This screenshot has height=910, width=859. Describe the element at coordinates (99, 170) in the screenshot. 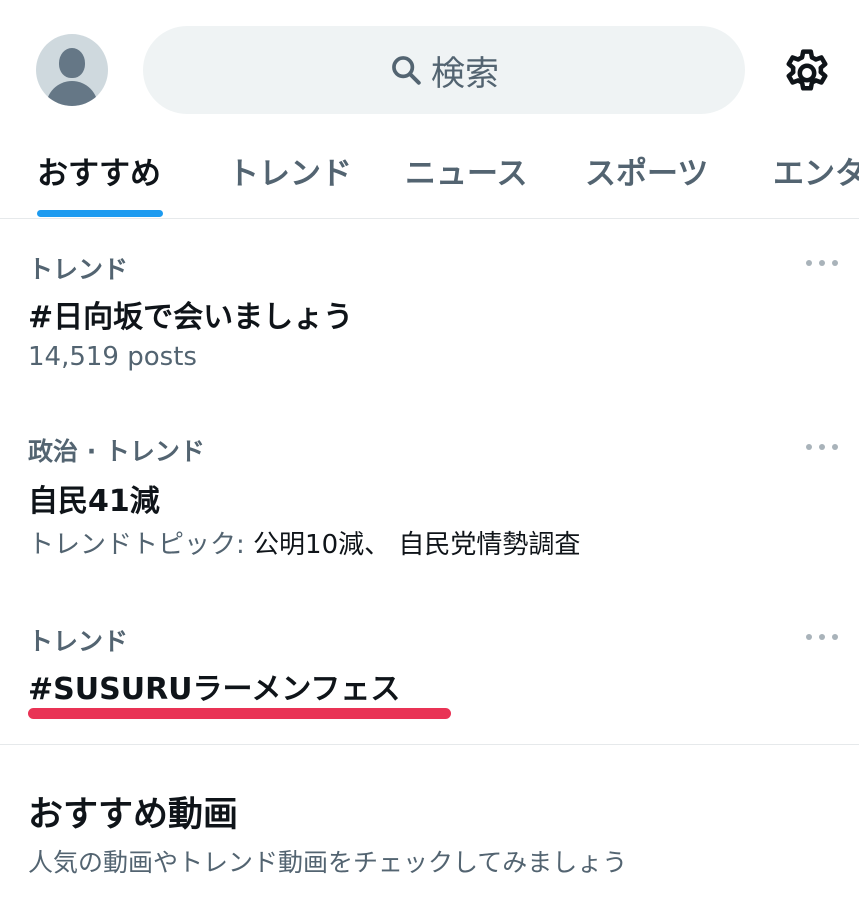

I see `tab-recommended: おすすめ` at that location.